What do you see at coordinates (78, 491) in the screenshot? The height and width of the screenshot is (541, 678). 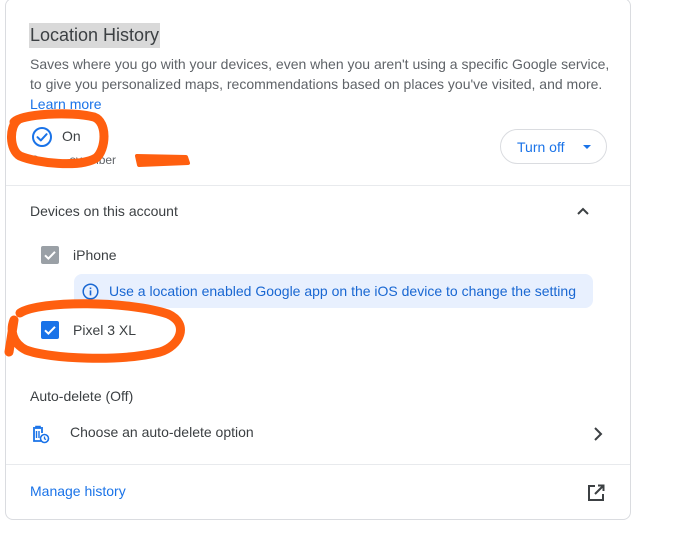 I see `manage-history-link: Manage history` at bounding box center [78, 491].